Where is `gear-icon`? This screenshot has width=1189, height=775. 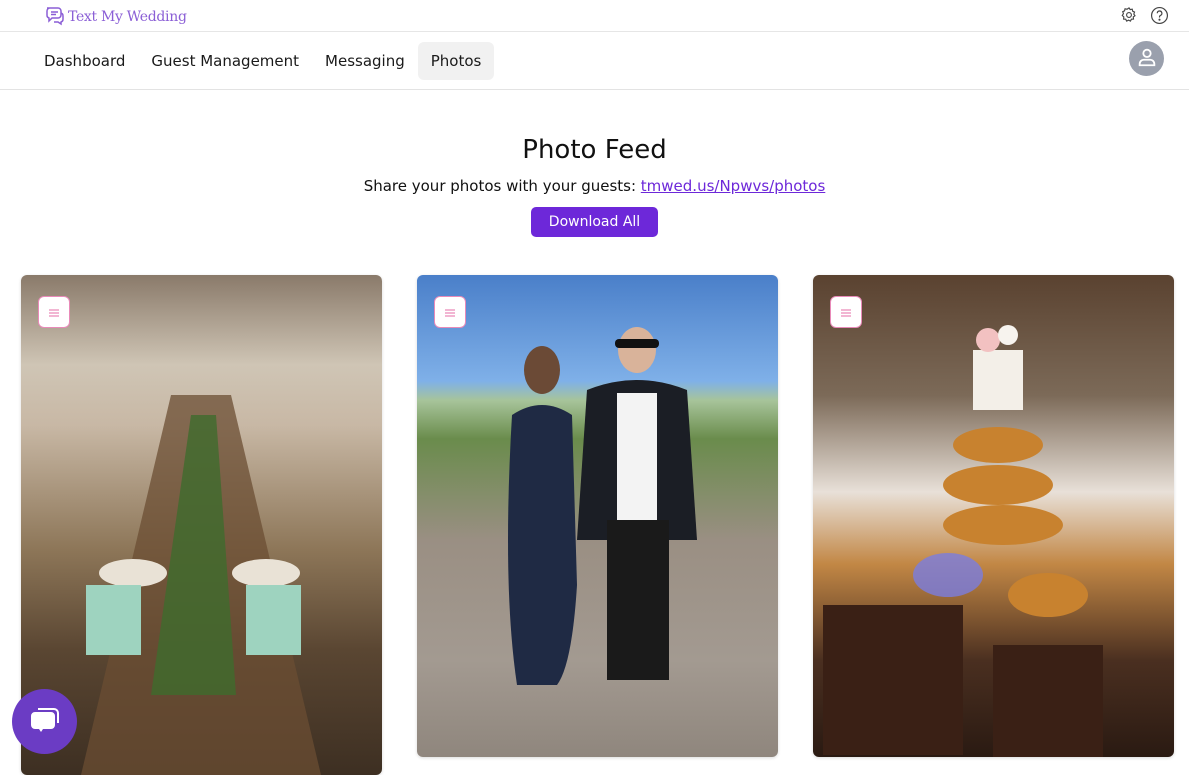 gear-icon is located at coordinates (1129, 15).